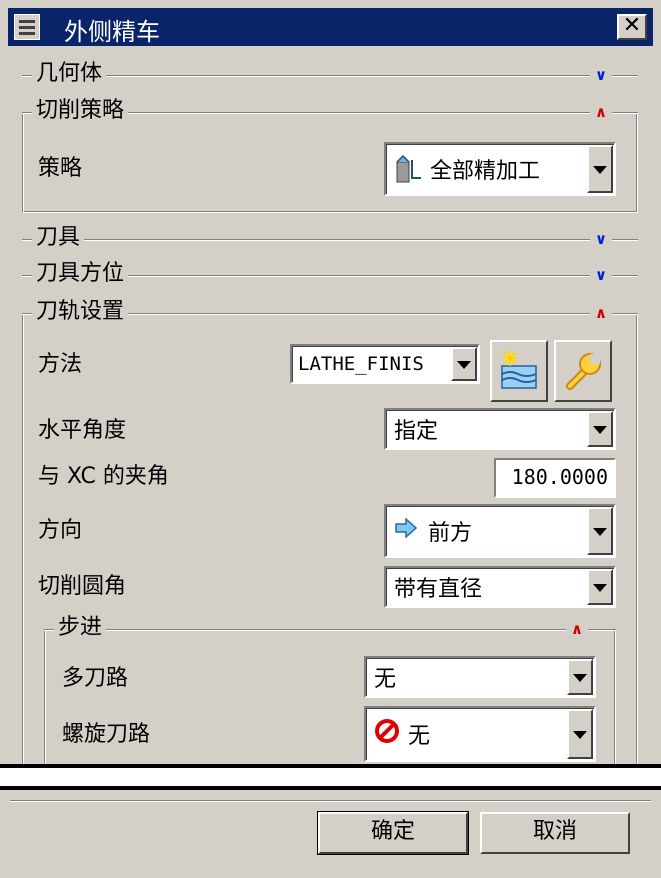  What do you see at coordinates (419, 736) in the screenshot?
I see `spiral-value: 无` at bounding box center [419, 736].